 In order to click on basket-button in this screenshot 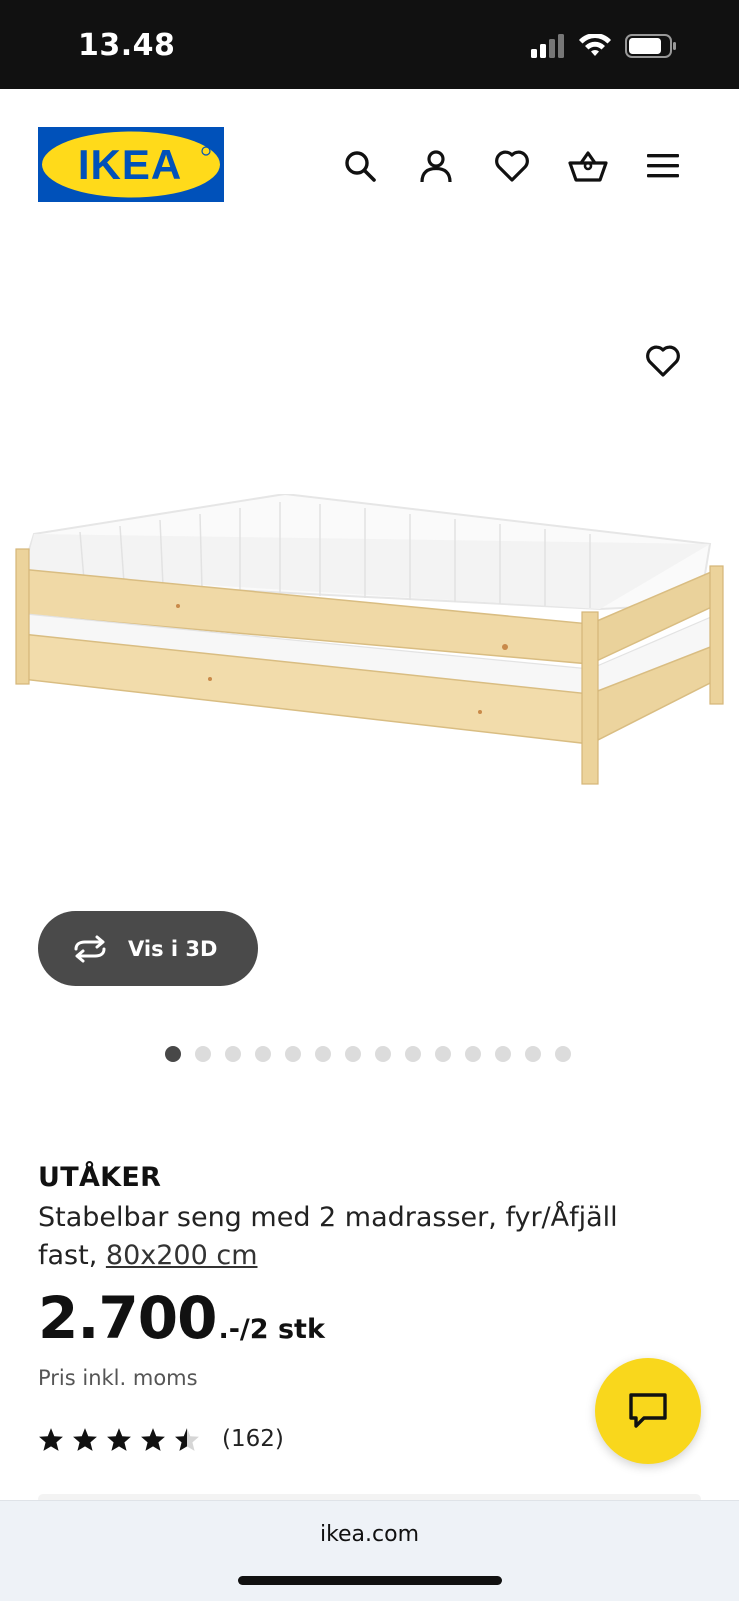, I will do `click(588, 166)`.